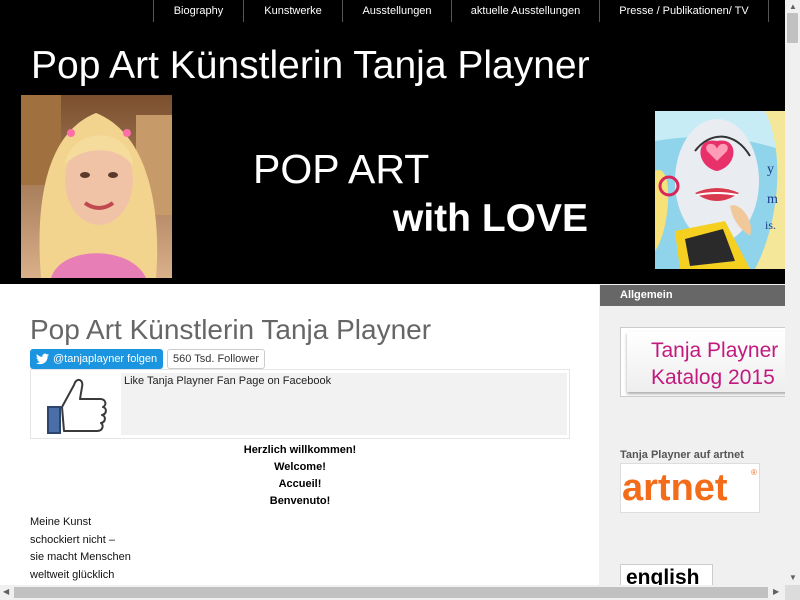  Describe the element at coordinates (713, 377) in the screenshot. I see `katalog-year: Katalog 2015` at that location.